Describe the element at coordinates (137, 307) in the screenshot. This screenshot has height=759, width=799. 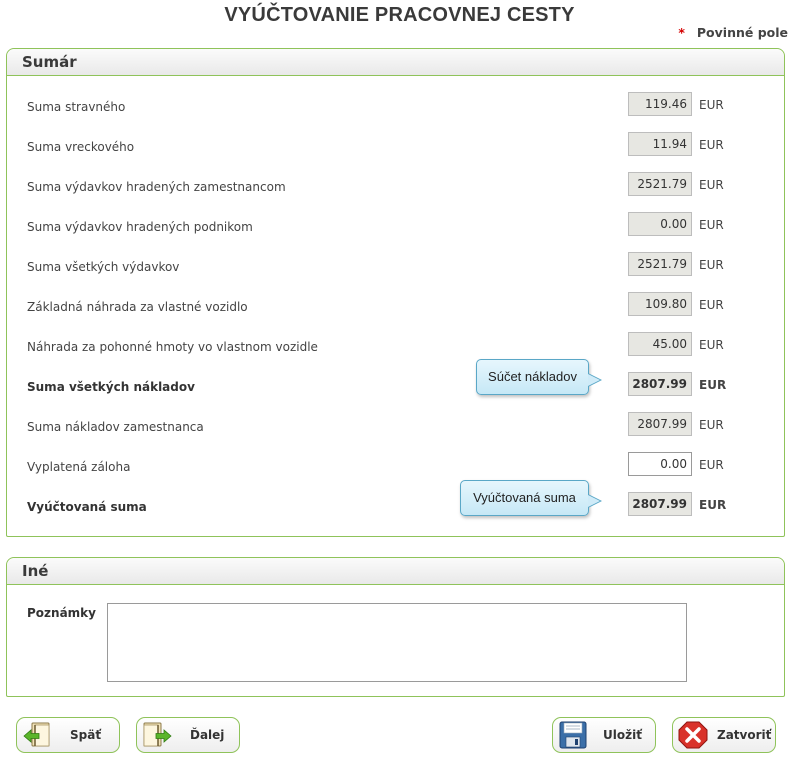
I see `row-label: Základná náhrada za vlastné vozidlo` at that location.